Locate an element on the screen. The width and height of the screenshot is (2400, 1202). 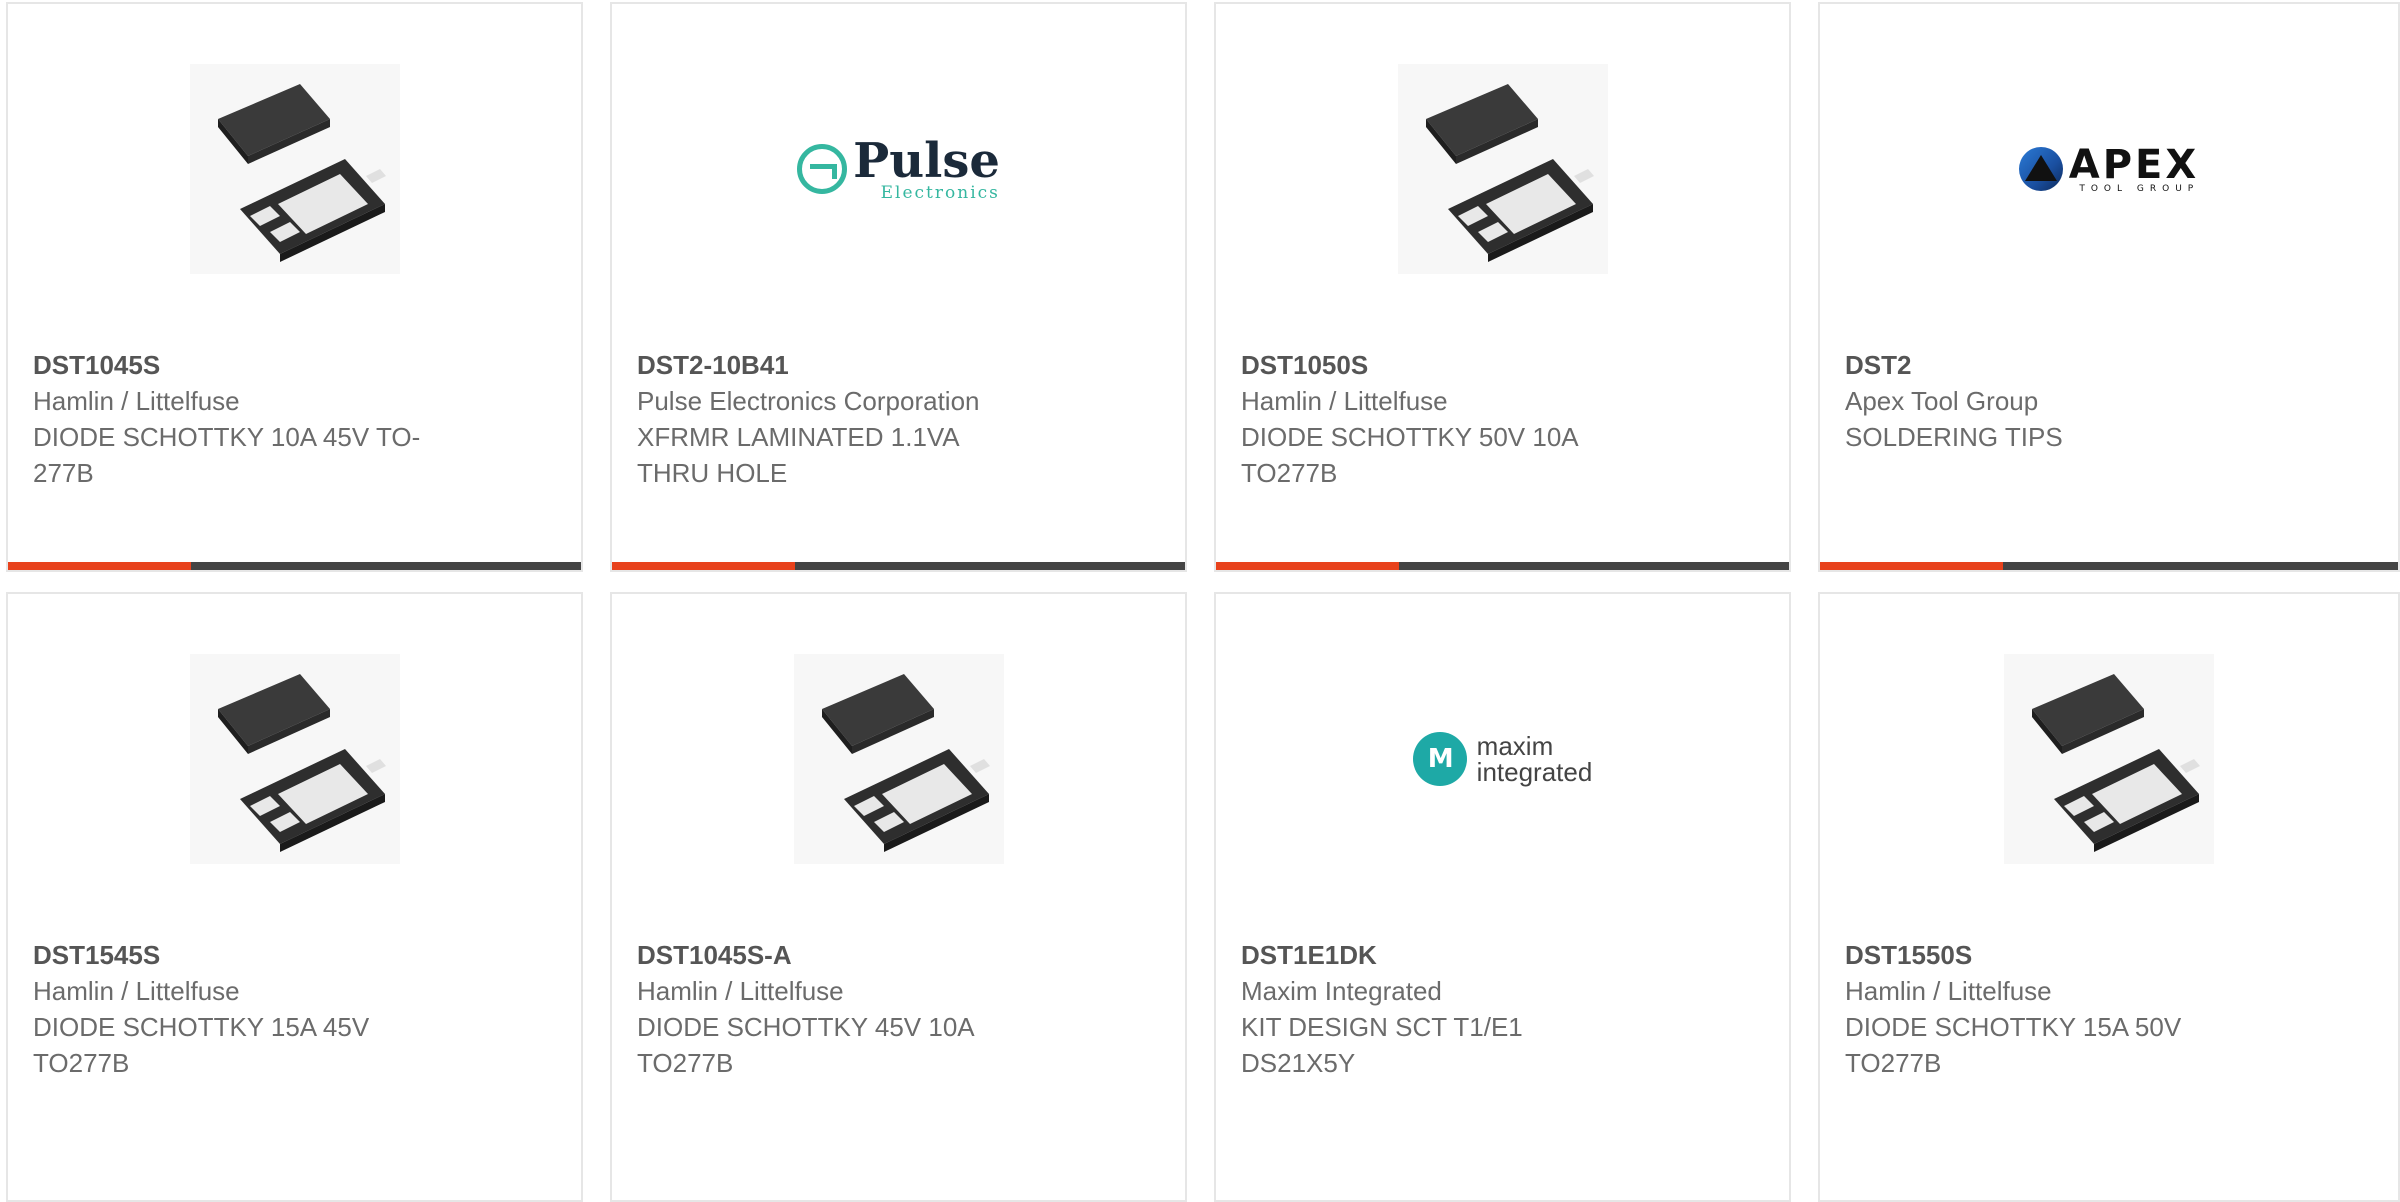
product-description: DIODE SCHOTTKY 15A 50V is located at coordinates (2013, 1027).